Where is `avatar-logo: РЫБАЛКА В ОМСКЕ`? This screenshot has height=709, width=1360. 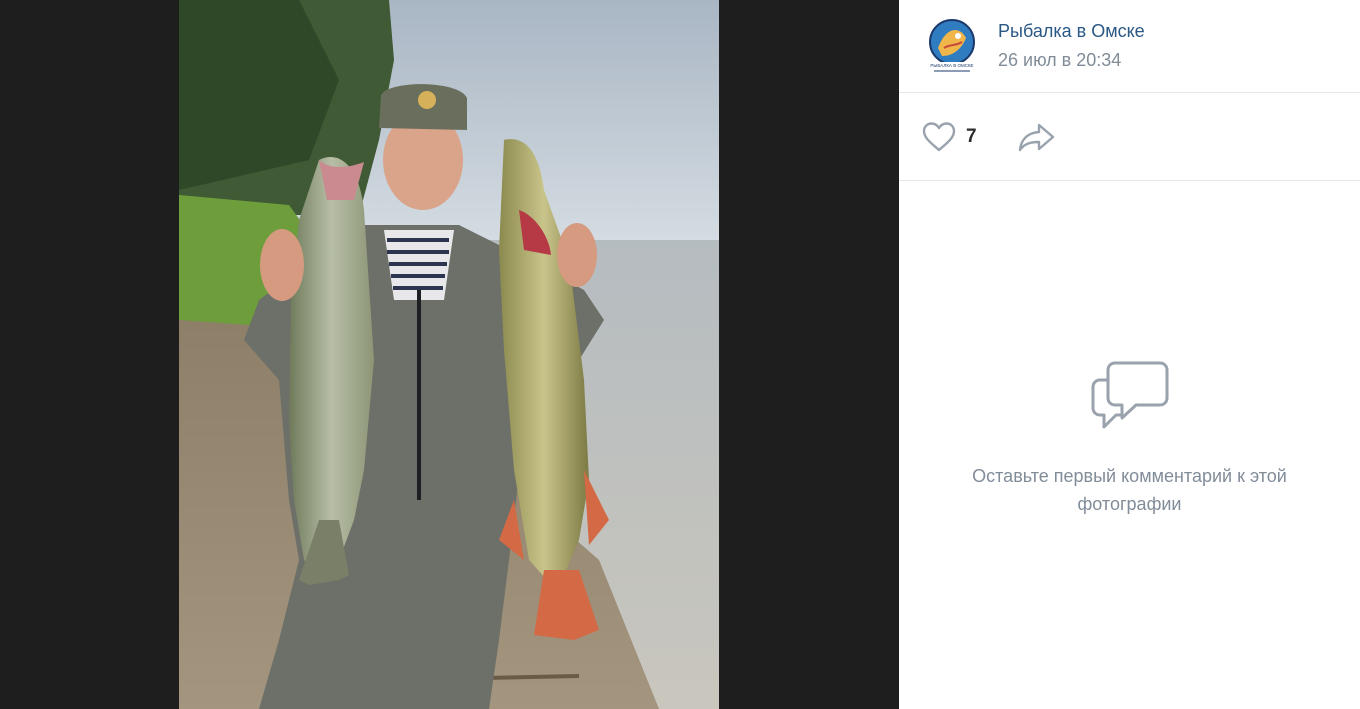
avatar-logo: РЫБАЛКА В ОМСКЕ is located at coordinates (952, 45).